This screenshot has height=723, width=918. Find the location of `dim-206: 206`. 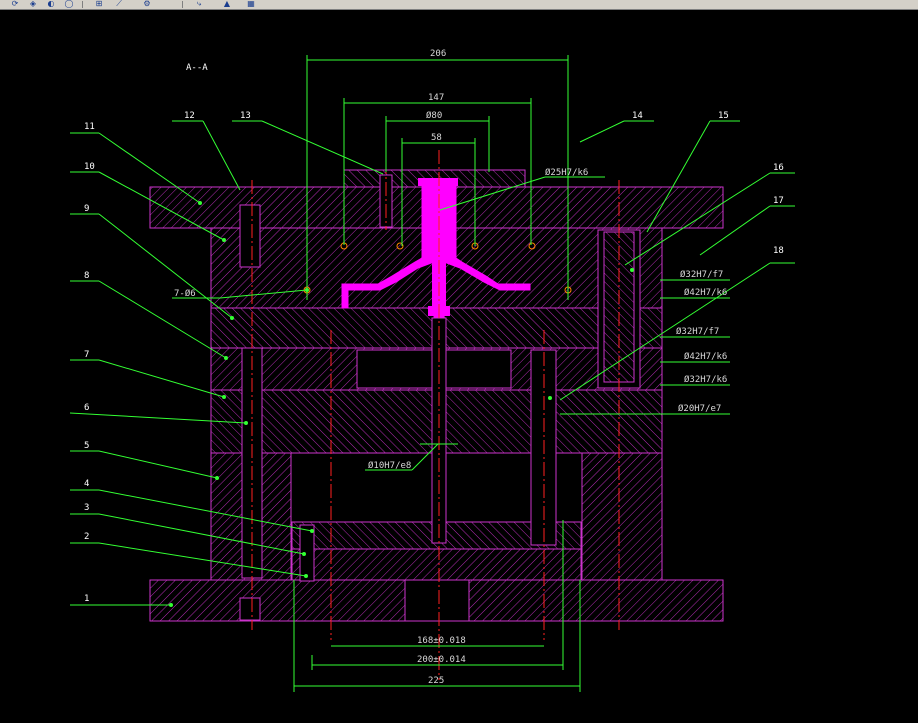

dim-206: 206 is located at coordinates (438, 54).